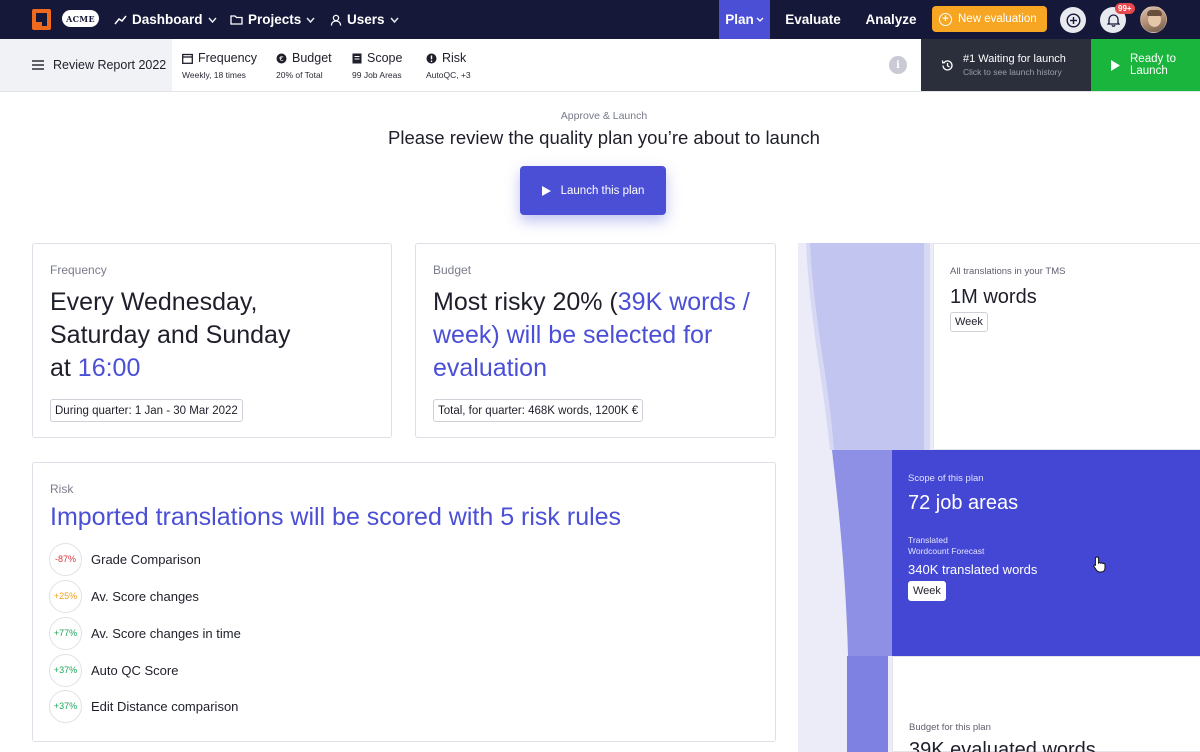 Image resolution: width=1200 pixels, height=752 pixels. Describe the element at coordinates (448, 75) in the screenshot. I see `summary-risk-value: AutoQC, +3` at that location.